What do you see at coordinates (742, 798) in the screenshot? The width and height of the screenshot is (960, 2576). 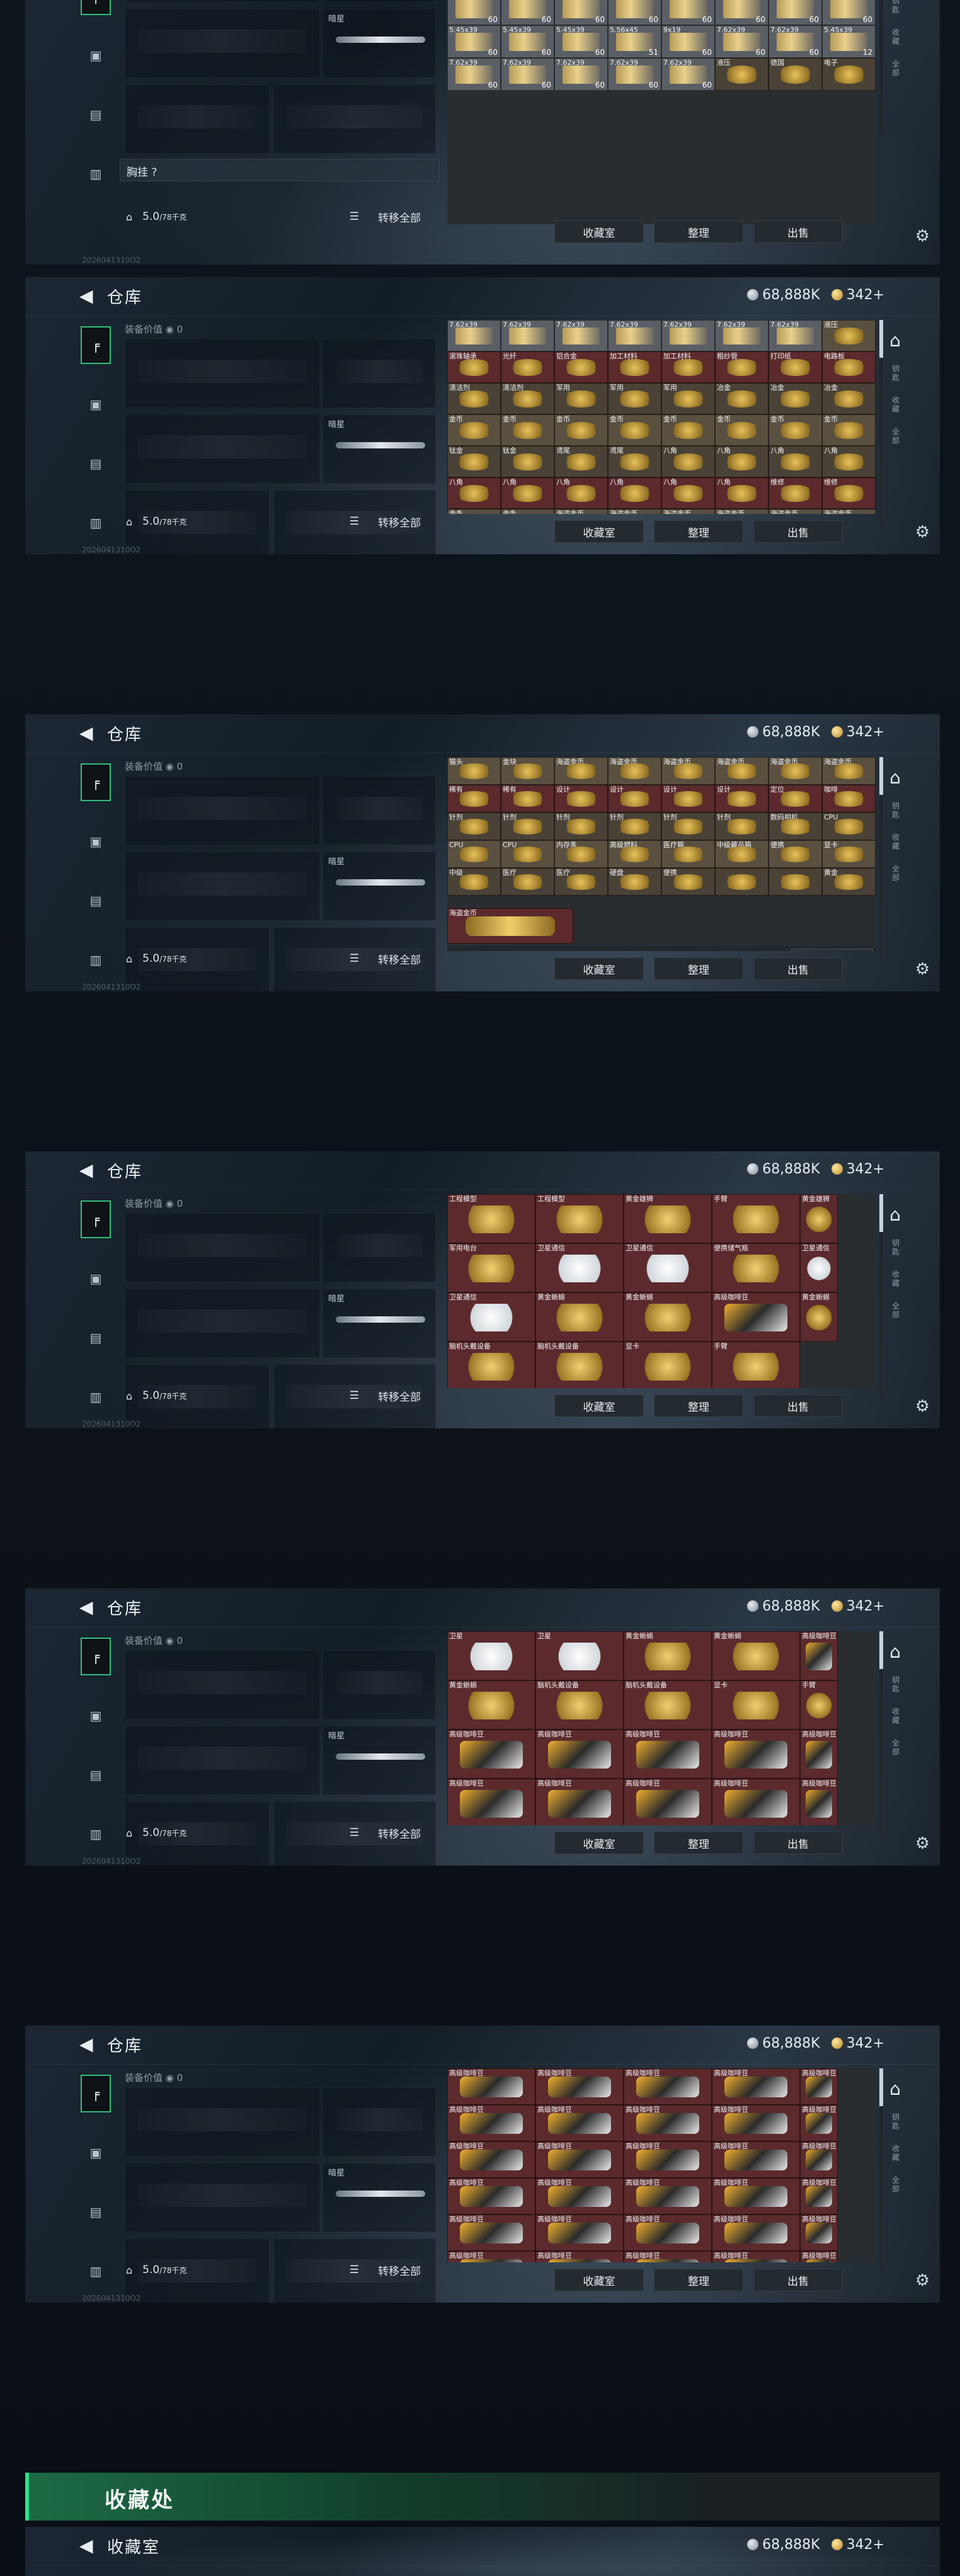 I see `stash-item: 设计` at bounding box center [742, 798].